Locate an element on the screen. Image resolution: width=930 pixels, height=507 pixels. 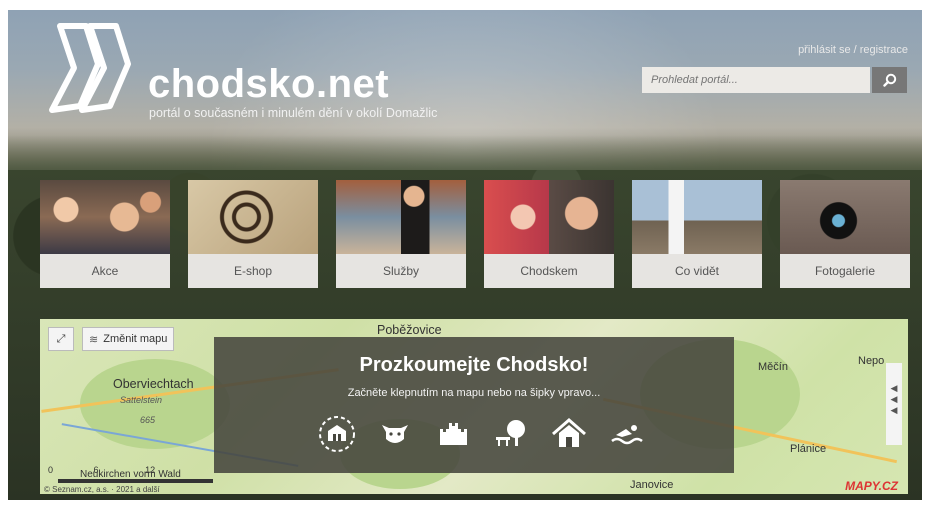
tile-co-videt: Co vidět is located at coordinates (697, 234).